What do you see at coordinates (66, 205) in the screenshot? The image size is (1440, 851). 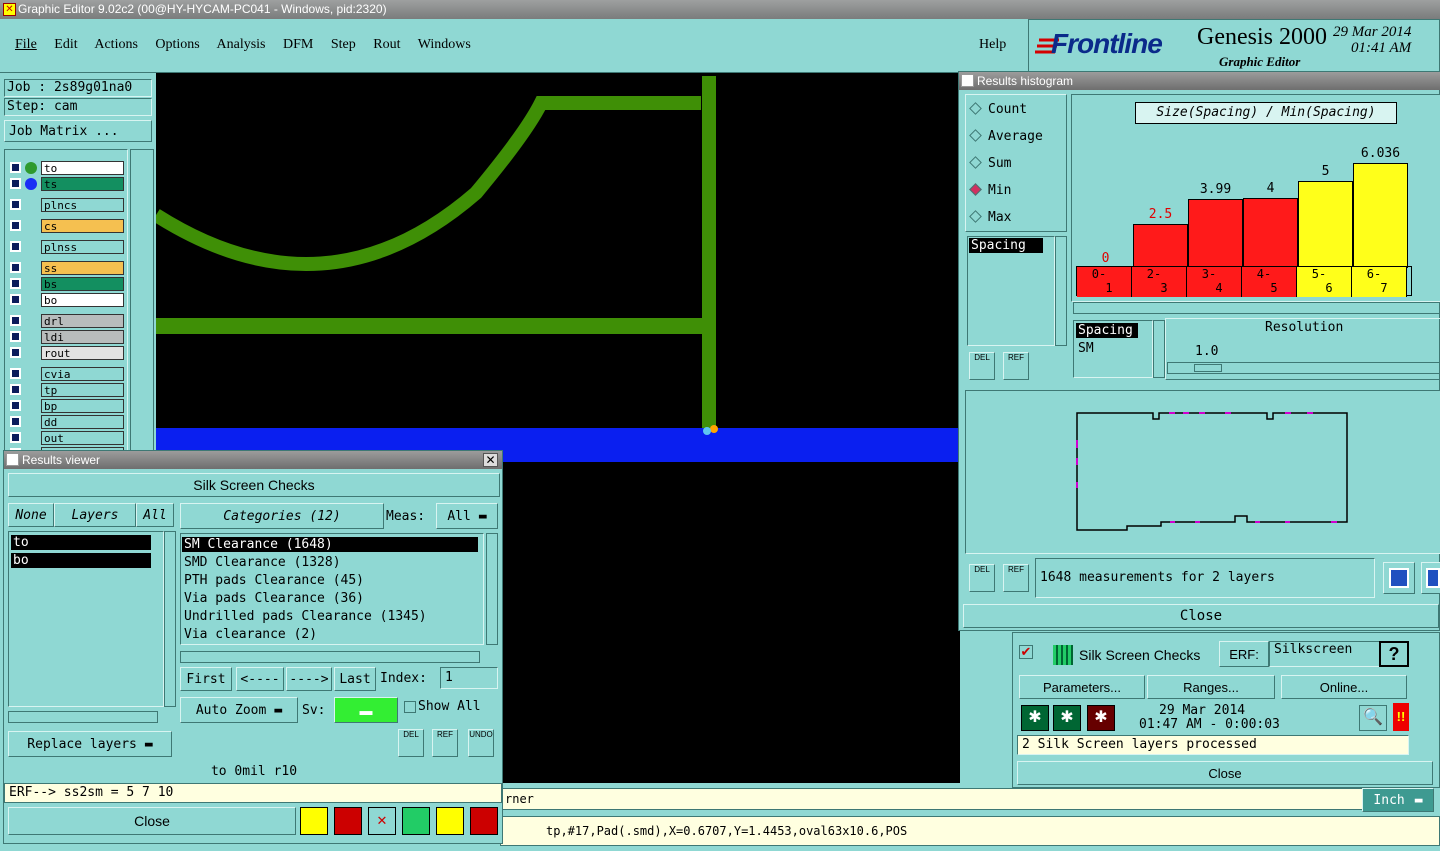 I see `layer-row-plncs: plncs` at bounding box center [66, 205].